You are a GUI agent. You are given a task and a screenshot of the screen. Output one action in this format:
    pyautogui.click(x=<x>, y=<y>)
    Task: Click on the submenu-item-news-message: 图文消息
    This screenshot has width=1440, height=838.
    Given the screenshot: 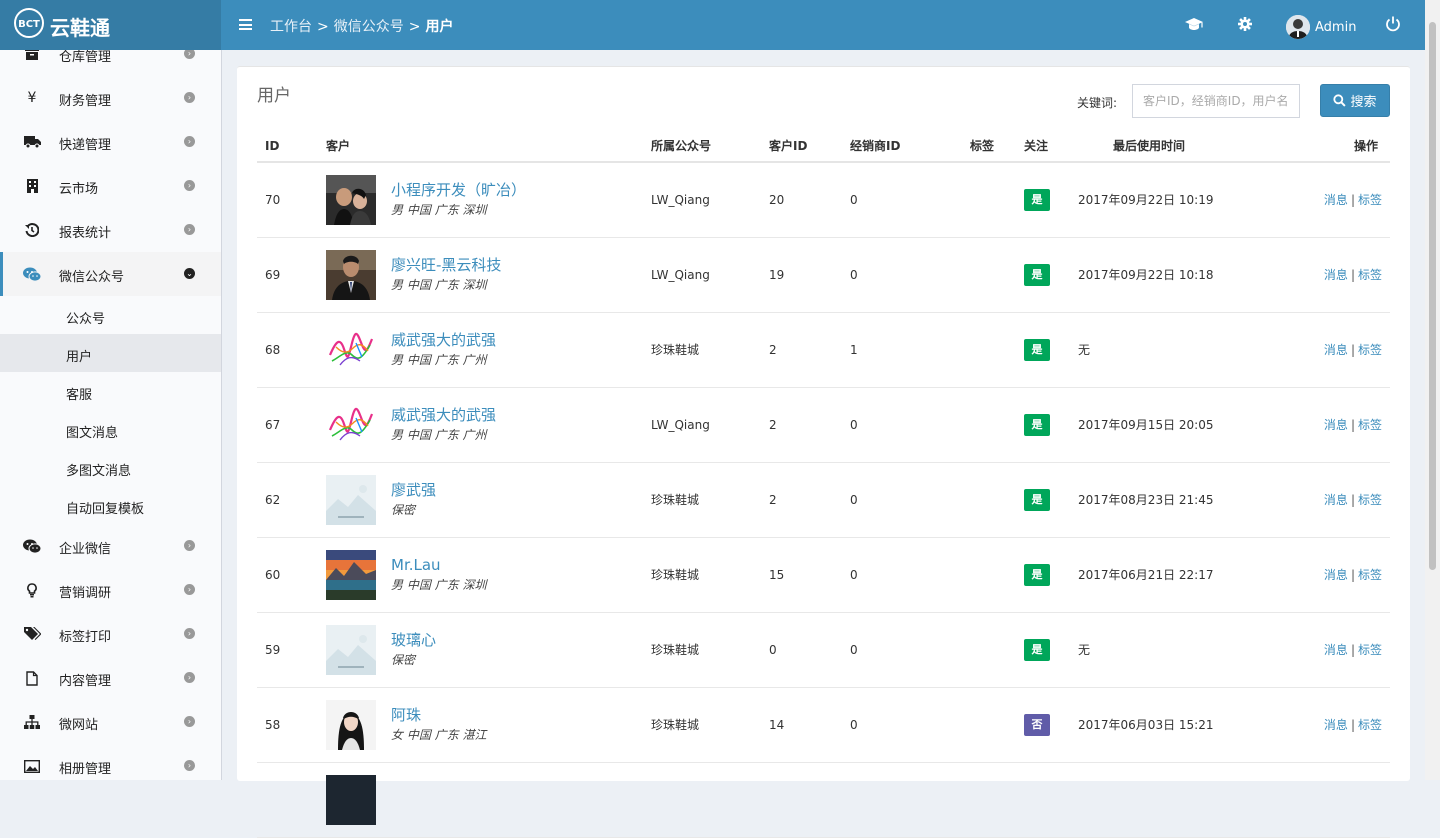 What is the action you would take?
    pyautogui.click(x=110, y=429)
    